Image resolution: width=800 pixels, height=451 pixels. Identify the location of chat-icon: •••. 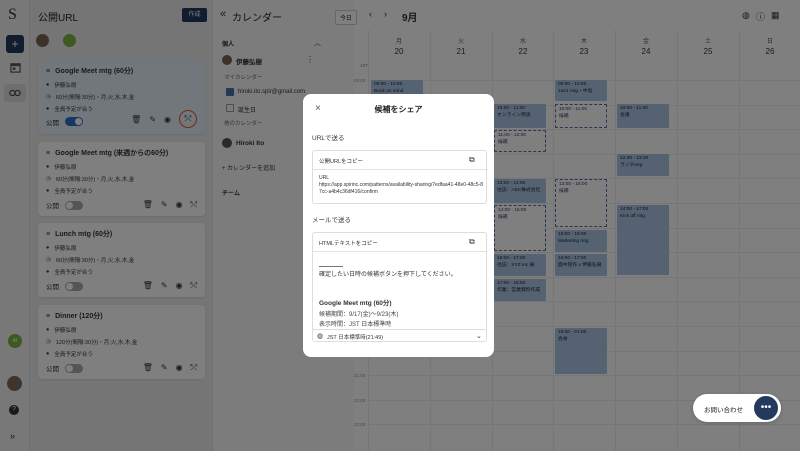
(766, 408).